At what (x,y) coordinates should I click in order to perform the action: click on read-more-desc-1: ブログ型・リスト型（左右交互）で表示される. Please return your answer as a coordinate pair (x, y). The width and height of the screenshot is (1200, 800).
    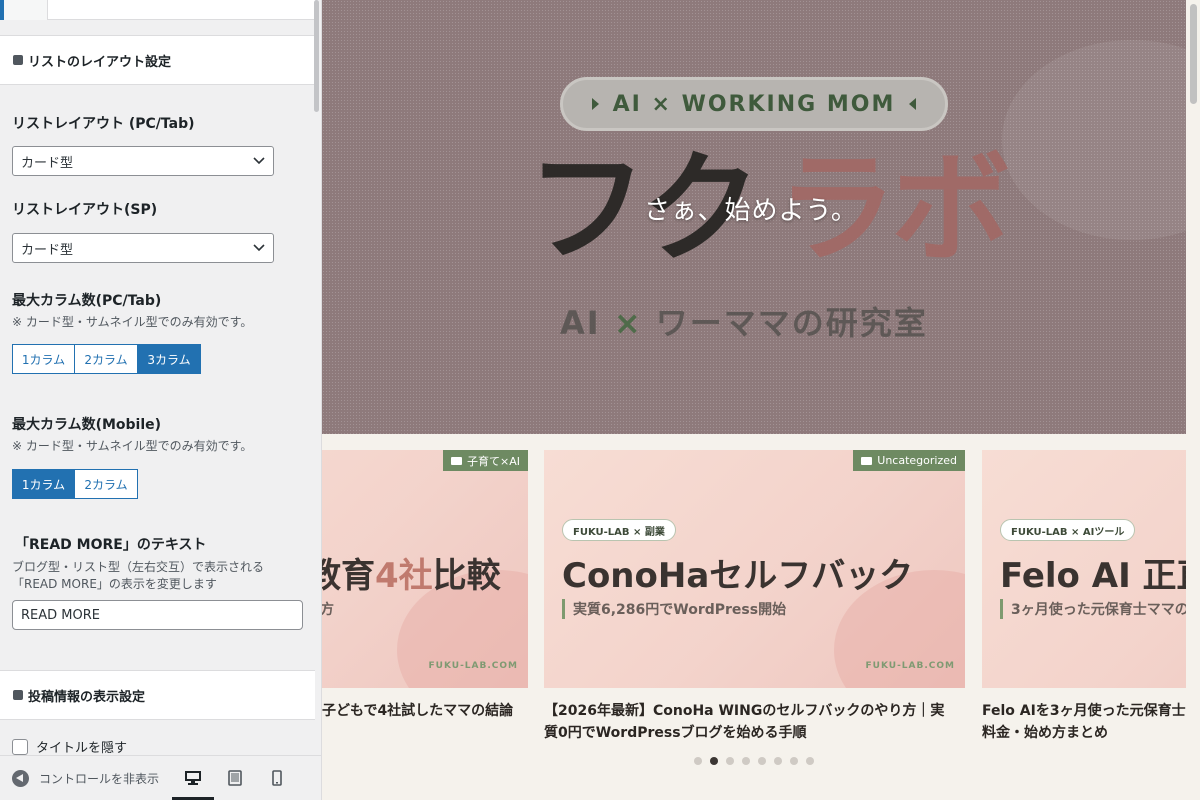
    Looking at the image, I should click on (138, 567).